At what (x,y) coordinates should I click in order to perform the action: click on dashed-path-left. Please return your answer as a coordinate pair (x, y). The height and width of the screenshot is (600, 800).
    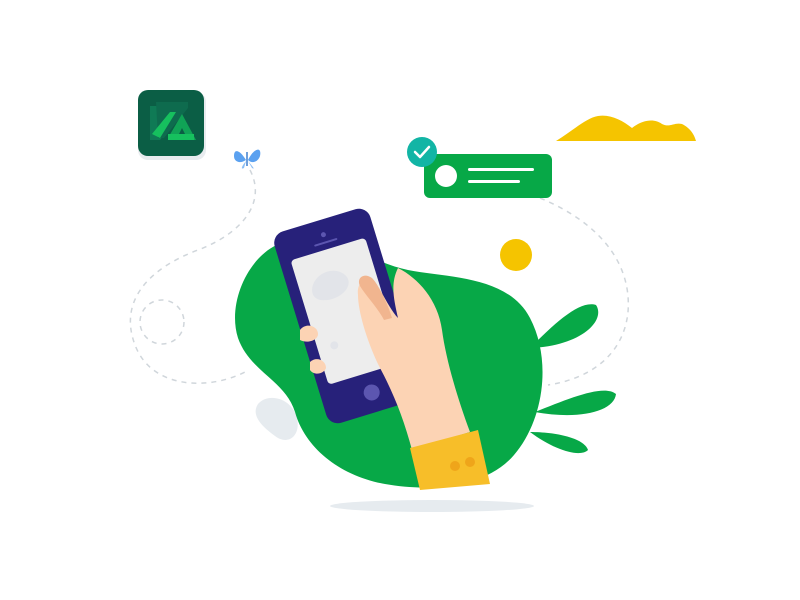
    Looking at the image, I should click on (192, 276).